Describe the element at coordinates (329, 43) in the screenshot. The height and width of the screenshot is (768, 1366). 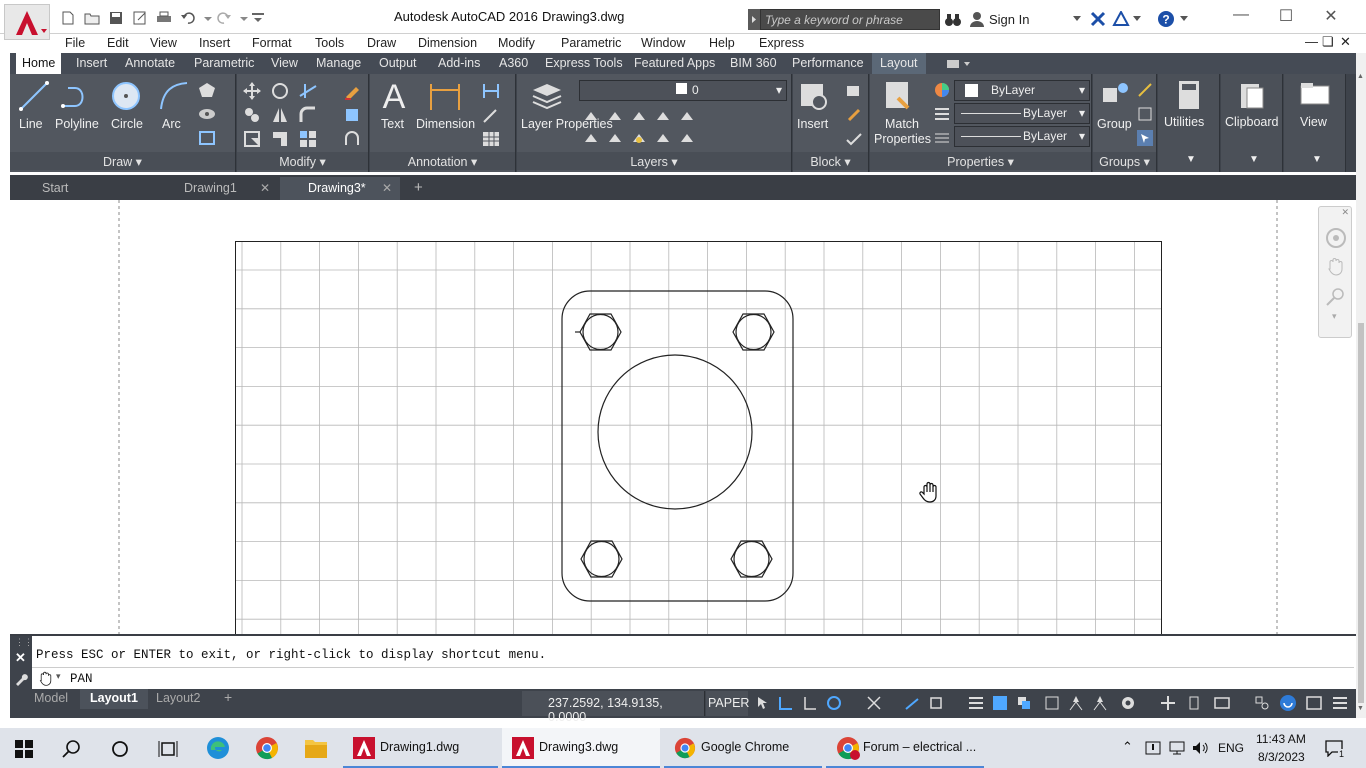
I see `menu-tools: Tools` at that location.